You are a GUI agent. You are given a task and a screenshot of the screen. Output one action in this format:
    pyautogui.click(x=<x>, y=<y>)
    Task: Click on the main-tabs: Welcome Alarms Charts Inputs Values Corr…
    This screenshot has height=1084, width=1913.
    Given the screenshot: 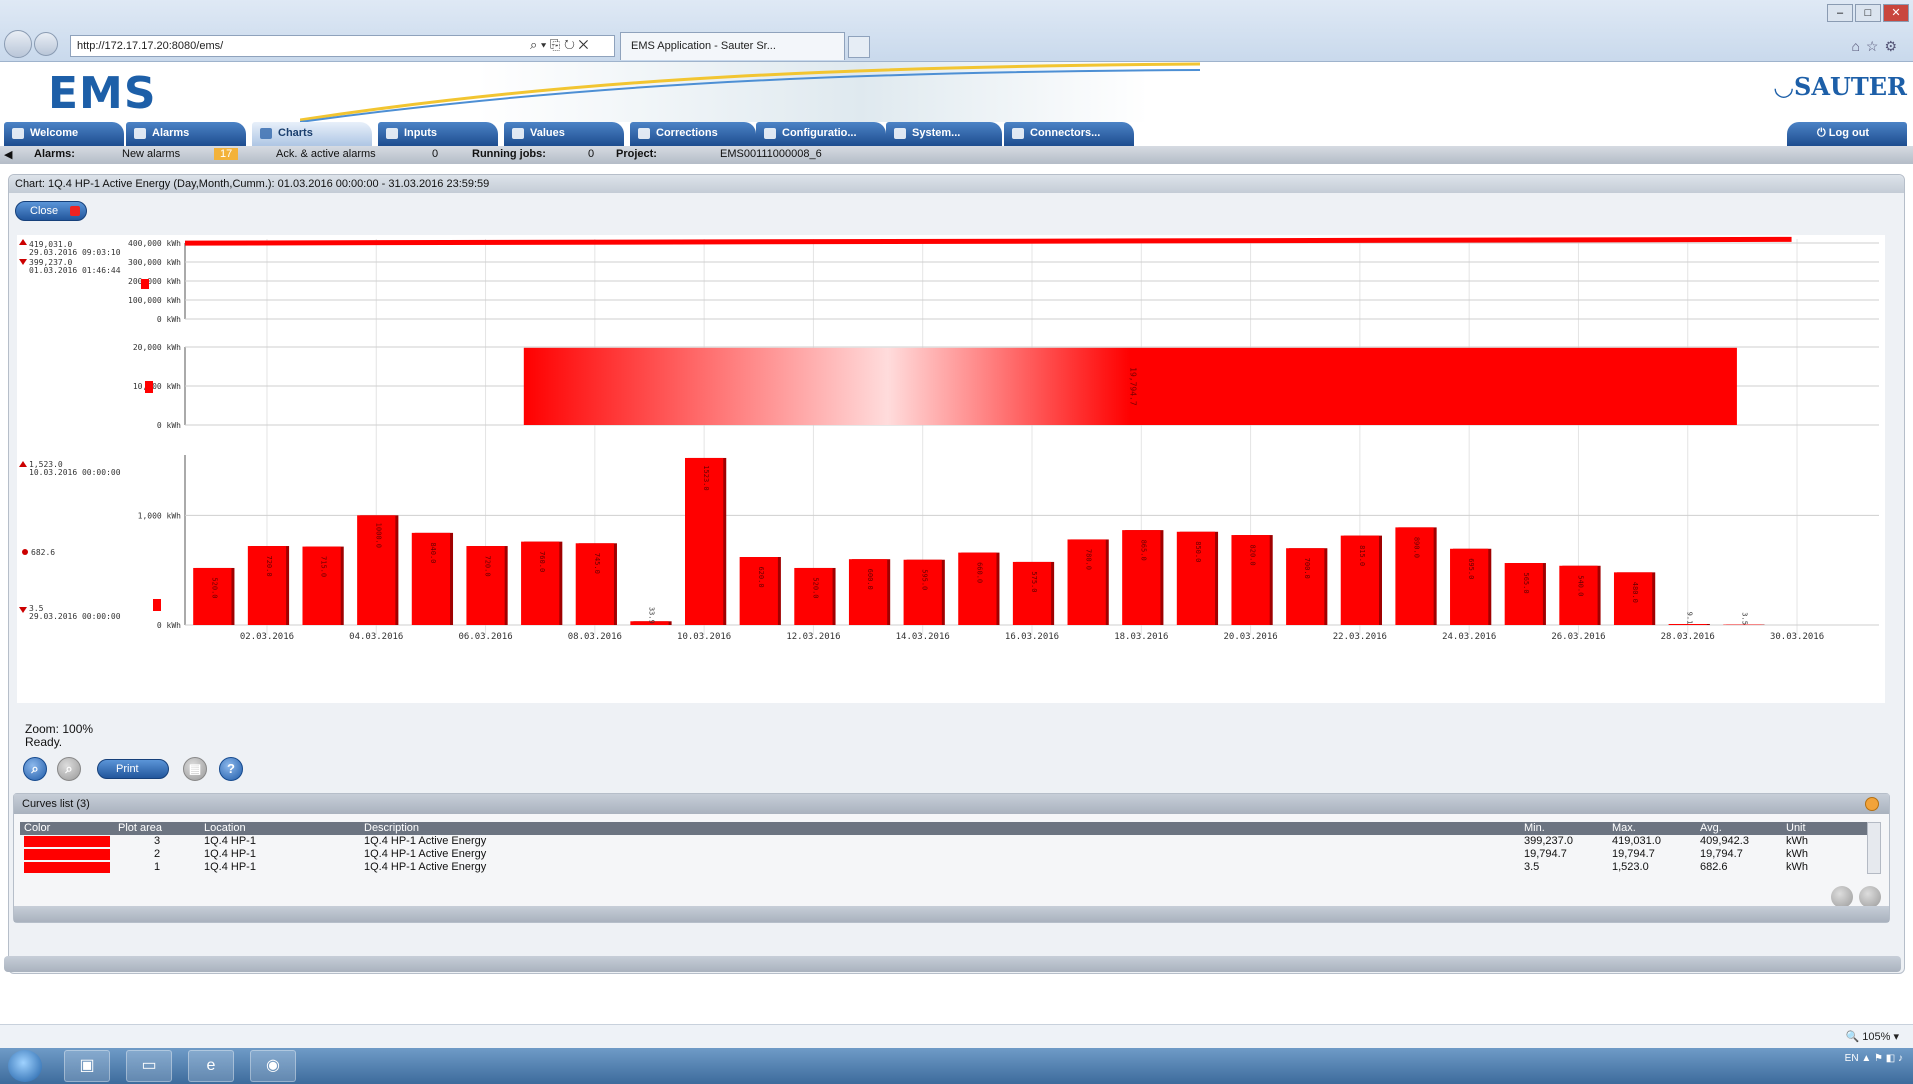 What is the action you would take?
    pyautogui.click(x=956, y=134)
    